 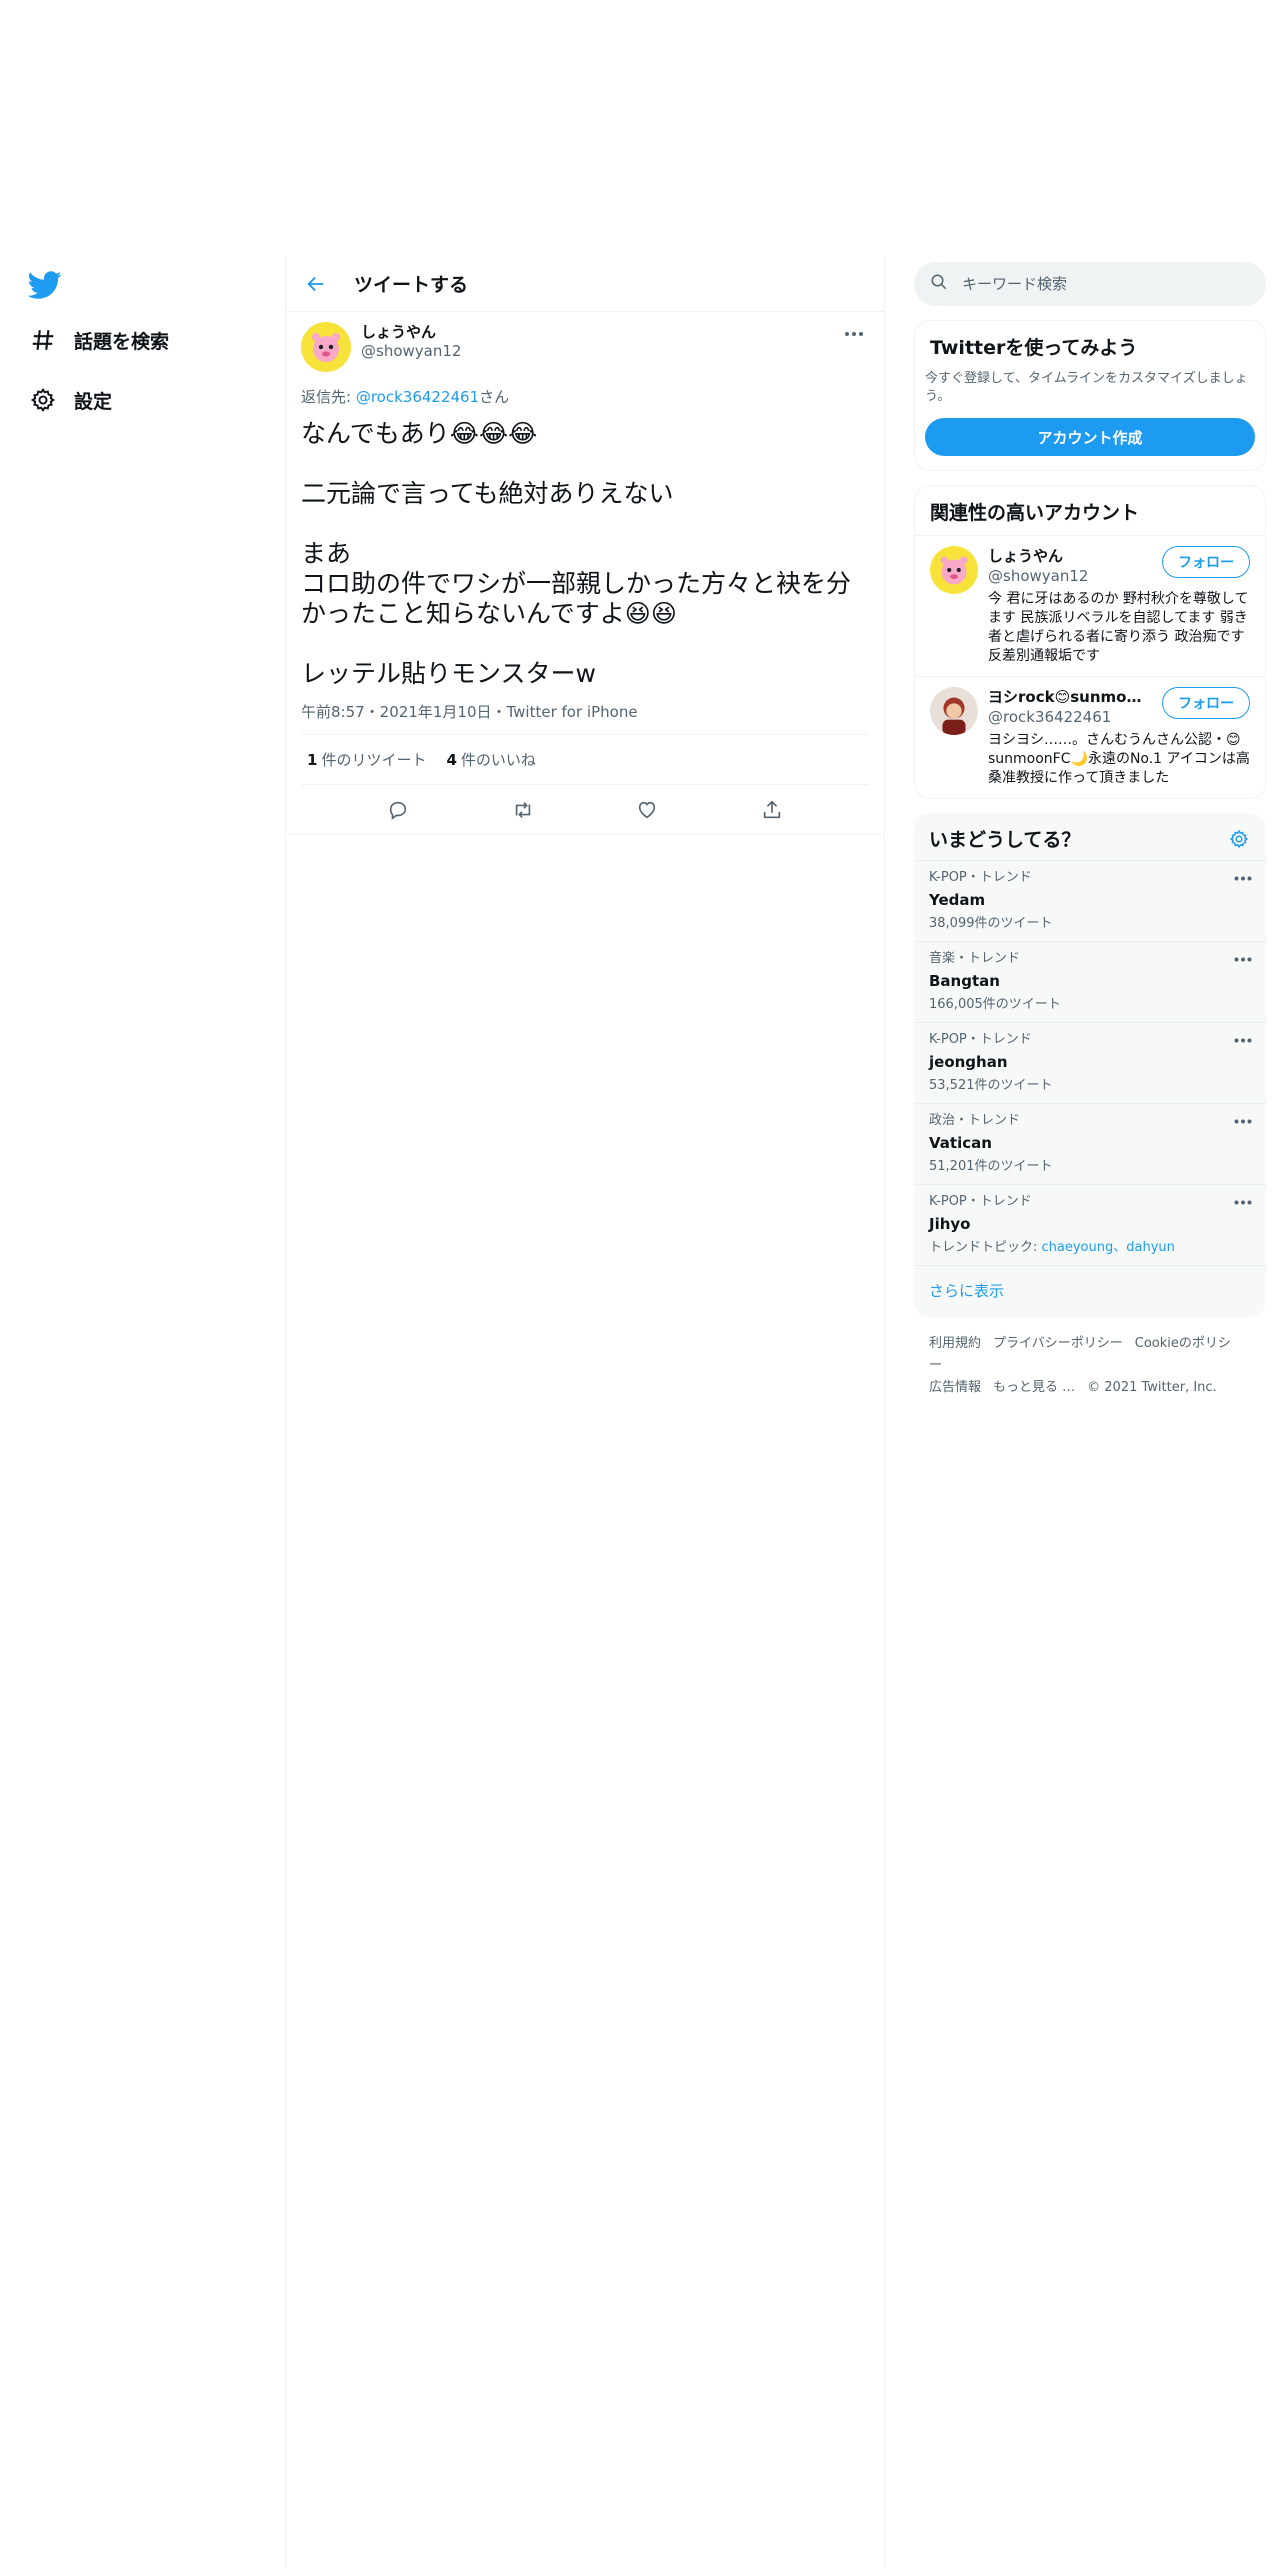 What do you see at coordinates (1090, 900) in the screenshot?
I see `trend-item: K-POP・トレンド Yedam 38,099件のツイート` at bounding box center [1090, 900].